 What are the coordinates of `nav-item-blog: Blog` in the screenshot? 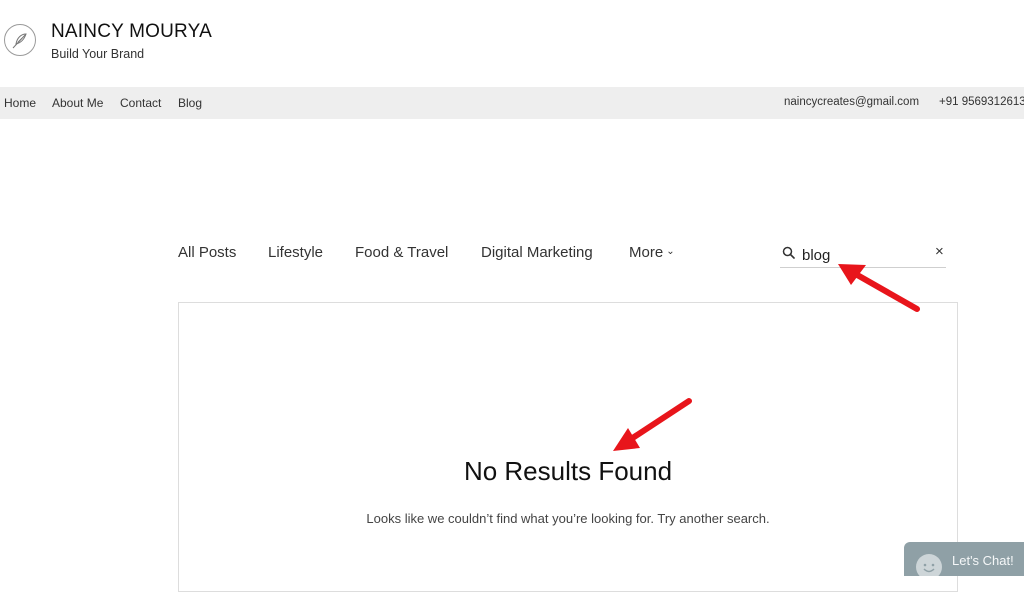 It's located at (190, 103).